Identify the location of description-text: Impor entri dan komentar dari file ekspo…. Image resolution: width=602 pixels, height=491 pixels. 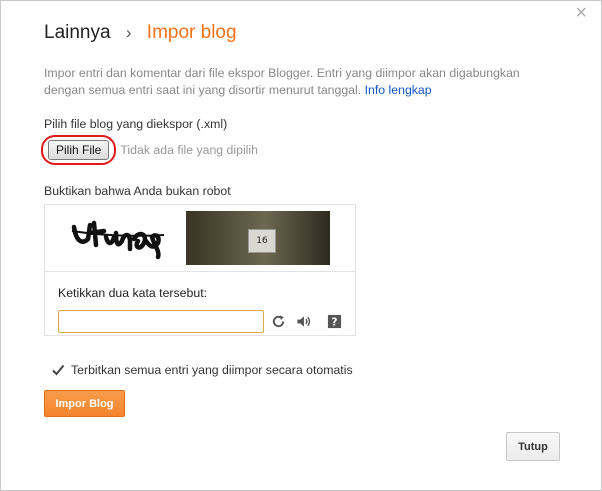
(282, 81).